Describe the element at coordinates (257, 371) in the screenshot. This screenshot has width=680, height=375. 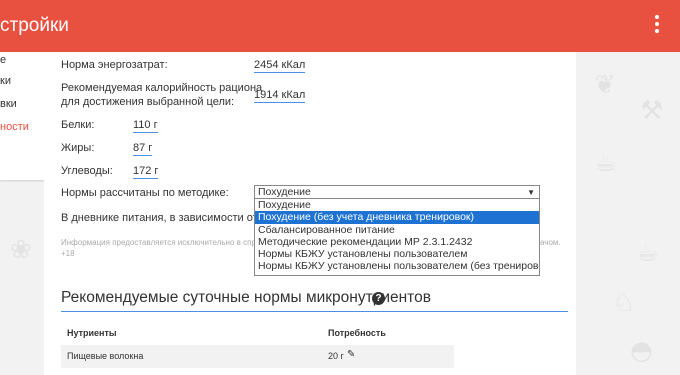
I see `table-row` at that location.